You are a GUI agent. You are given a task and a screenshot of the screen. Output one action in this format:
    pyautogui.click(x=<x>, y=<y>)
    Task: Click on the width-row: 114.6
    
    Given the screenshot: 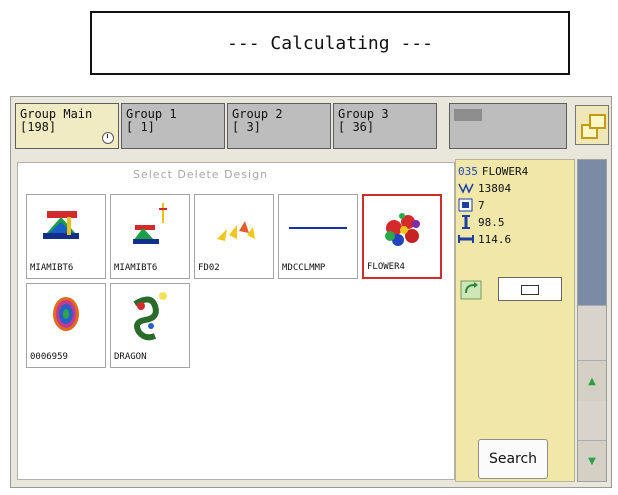 What is the action you would take?
    pyautogui.click(x=484, y=239)
    